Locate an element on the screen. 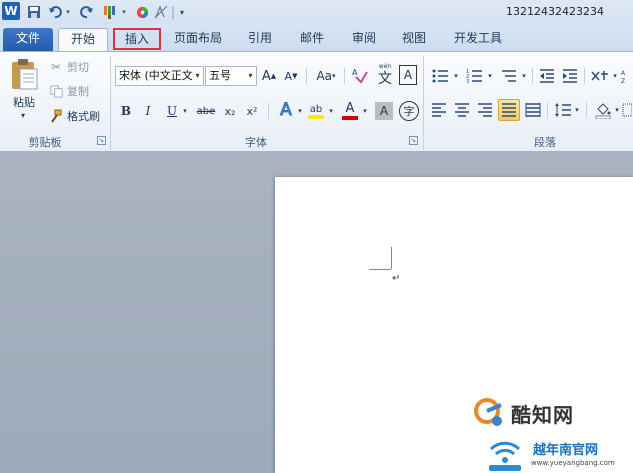 This screenshot has width=633, height=473. undo-dropdown-arrow-icon: ▾ is located at coordinates (68, 12).